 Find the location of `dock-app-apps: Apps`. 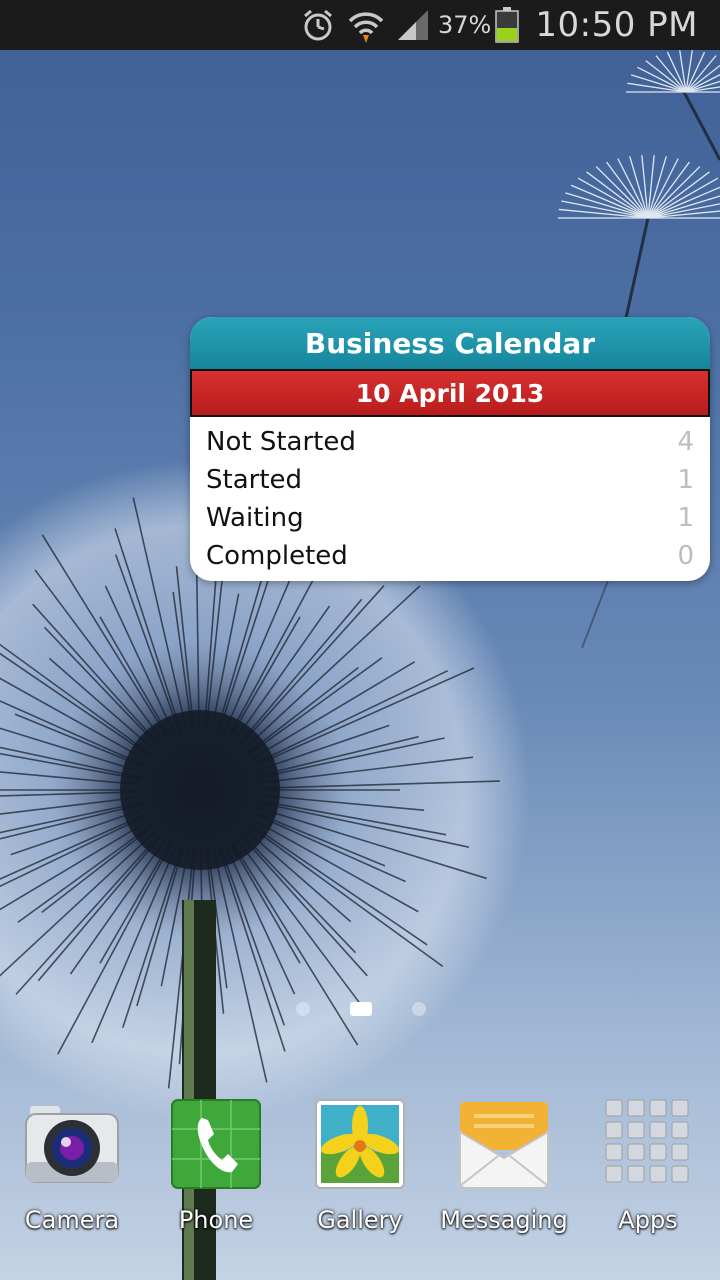

dock-app-apps: Apps is located at coordinates (648, 1167).